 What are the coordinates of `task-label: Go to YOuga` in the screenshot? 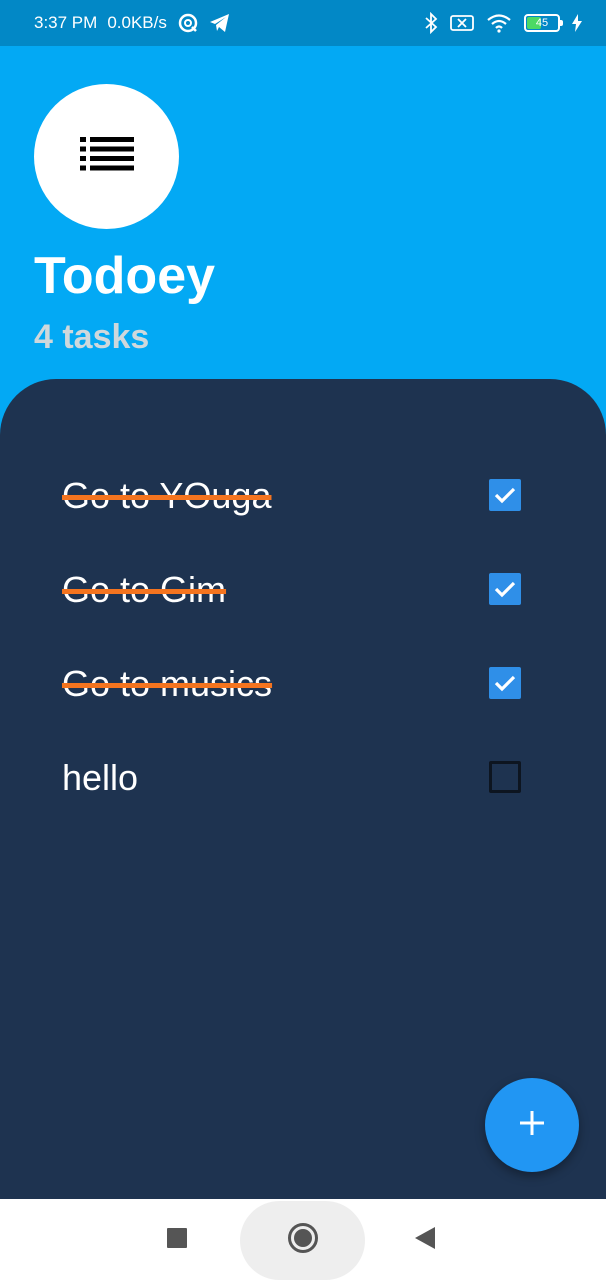 It's located at (167, 495).